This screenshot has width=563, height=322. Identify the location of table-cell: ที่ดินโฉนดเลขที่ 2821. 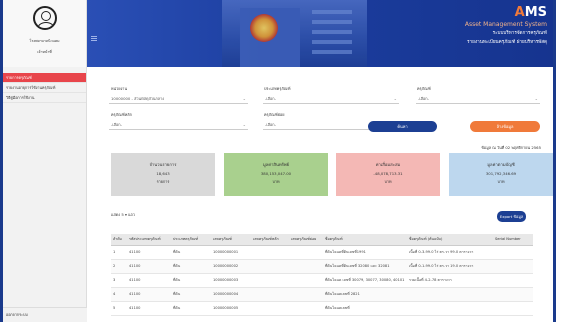
(365, 294).